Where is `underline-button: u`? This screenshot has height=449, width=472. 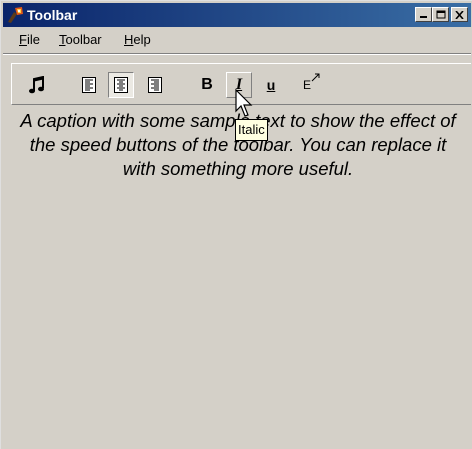
underline-button: u is located at coordinates (271, 85).